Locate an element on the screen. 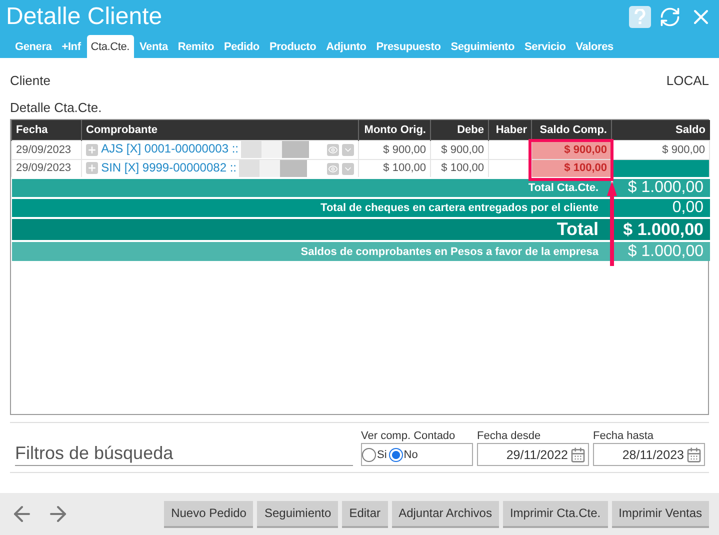 This screenshot has width=719, height=535. column-header: Saldo Comp. is located at coordinates (572, 130).